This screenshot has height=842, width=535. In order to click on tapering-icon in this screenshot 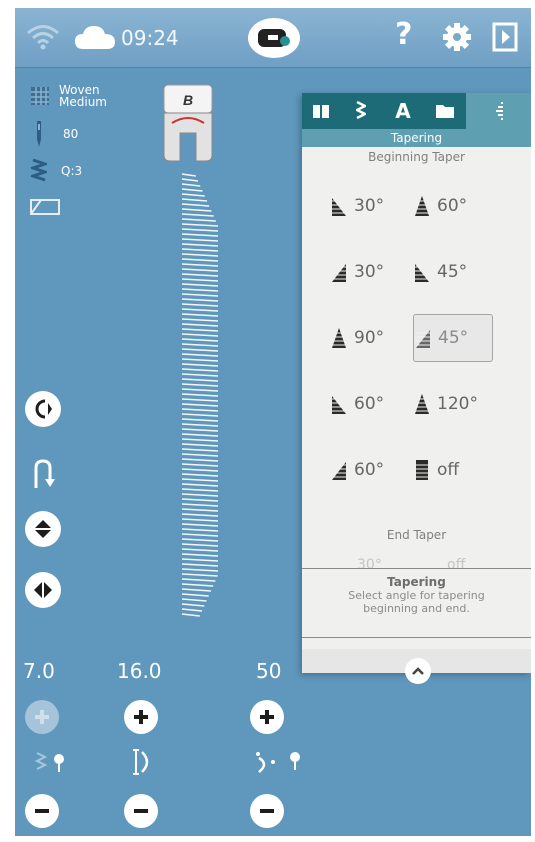, I will do `click(499, 111)`.